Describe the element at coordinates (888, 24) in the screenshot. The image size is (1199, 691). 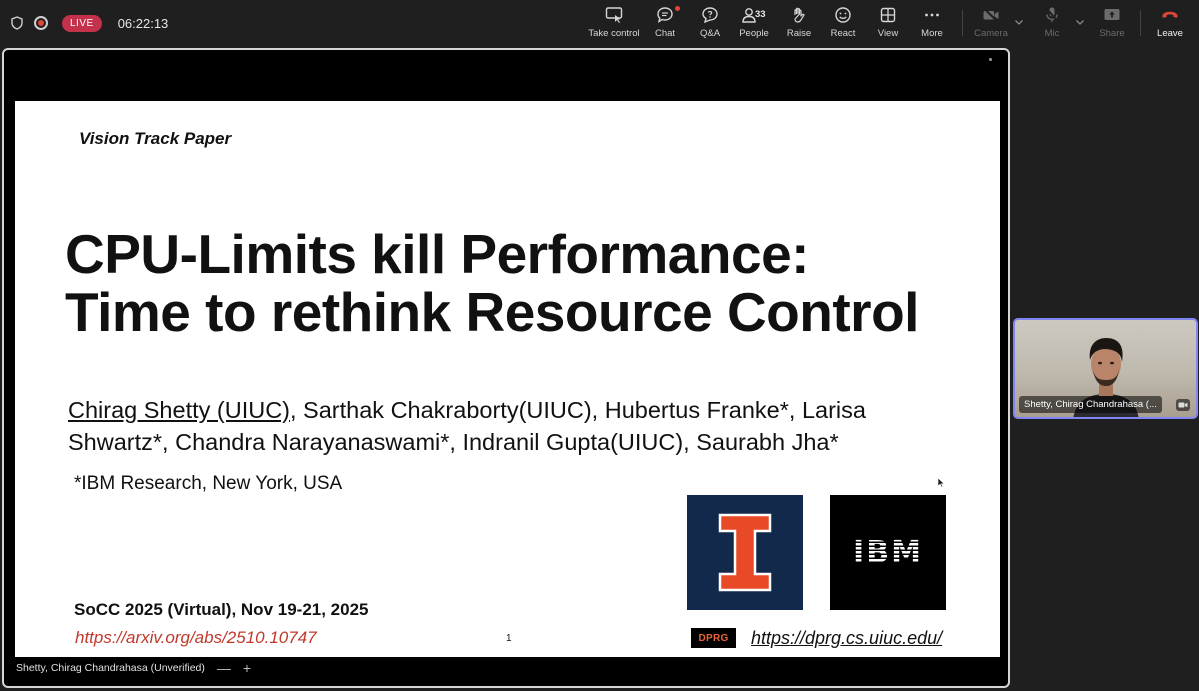
I see `view-button: View` at that location.